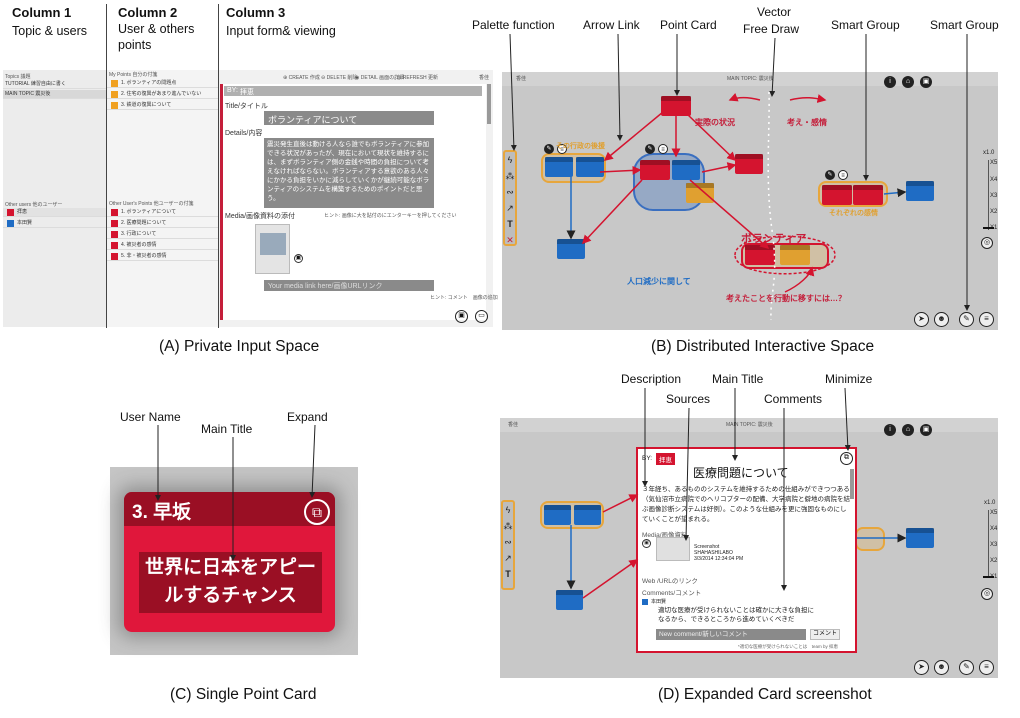 This screenshot has width=1020, height=718. Describe the element at coordinates (746, 489) in the screenshot. I see `panel-d-label-arrows` at that location.